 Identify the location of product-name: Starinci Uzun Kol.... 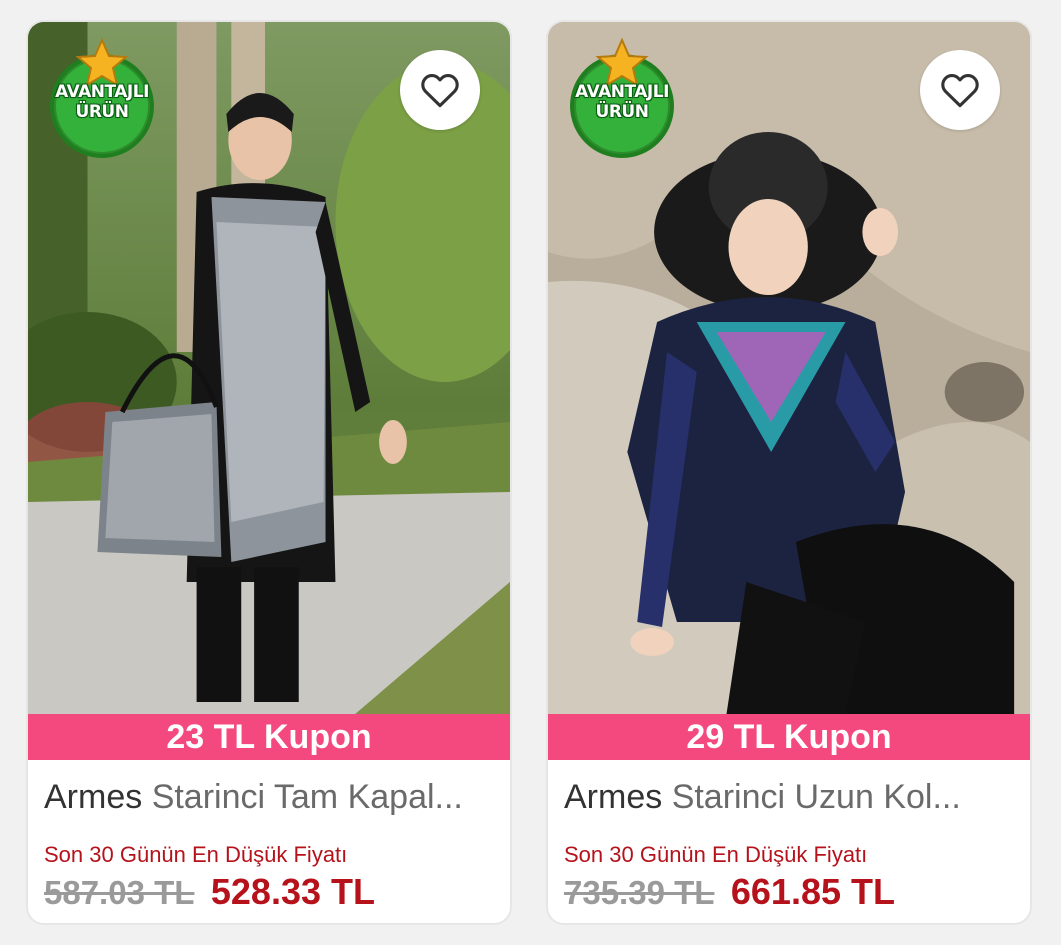
(816, 797).